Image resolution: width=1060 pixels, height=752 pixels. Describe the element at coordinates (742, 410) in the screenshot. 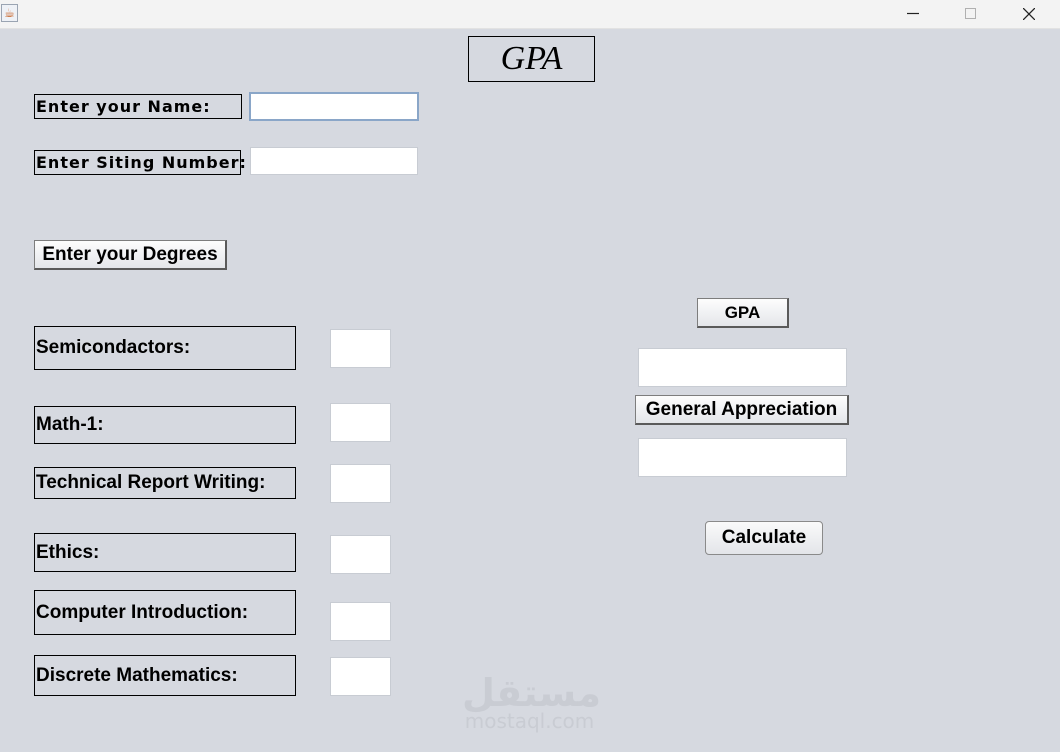

I see `general-appreciation-button: General Appreciation` at that location.